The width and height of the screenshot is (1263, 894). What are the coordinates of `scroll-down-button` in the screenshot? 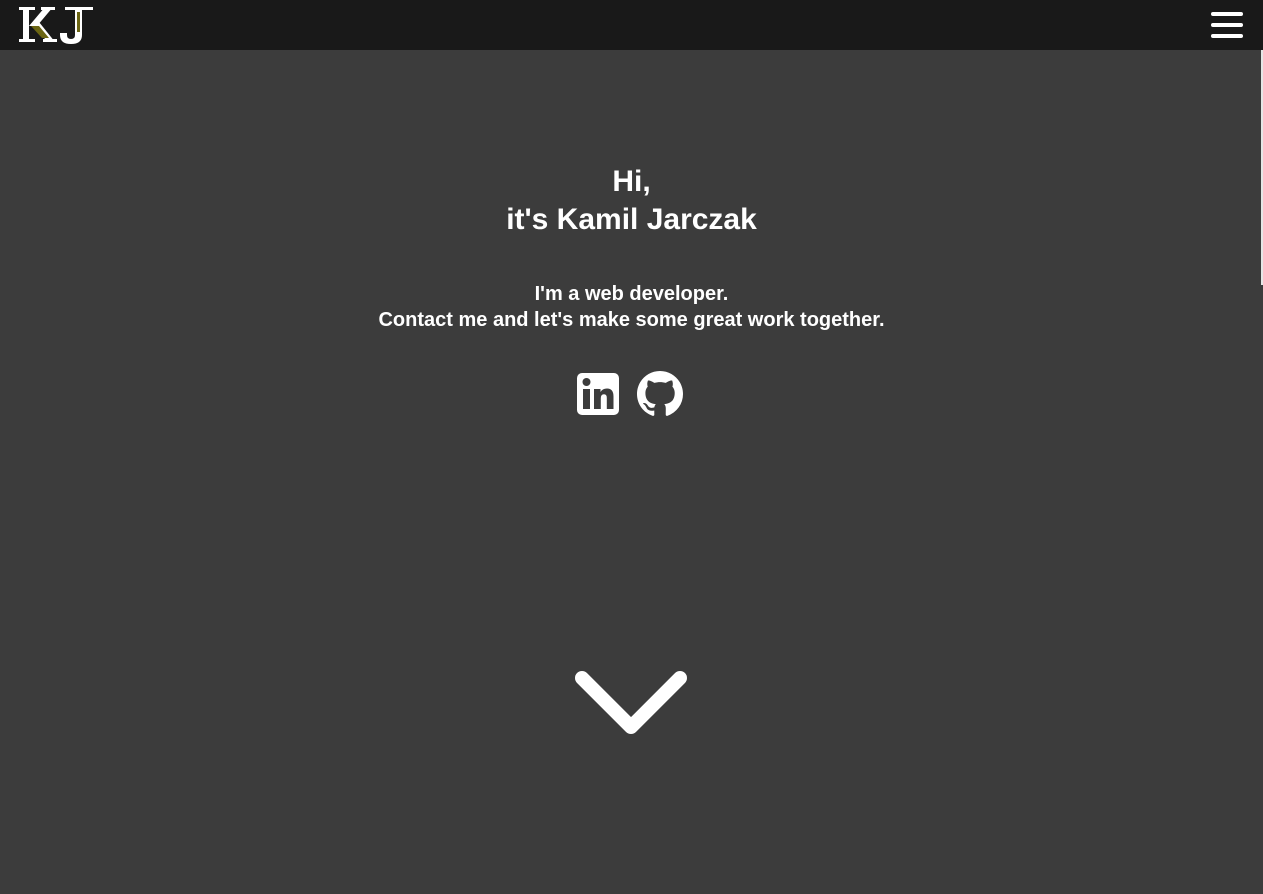 It's located at (631, 704).